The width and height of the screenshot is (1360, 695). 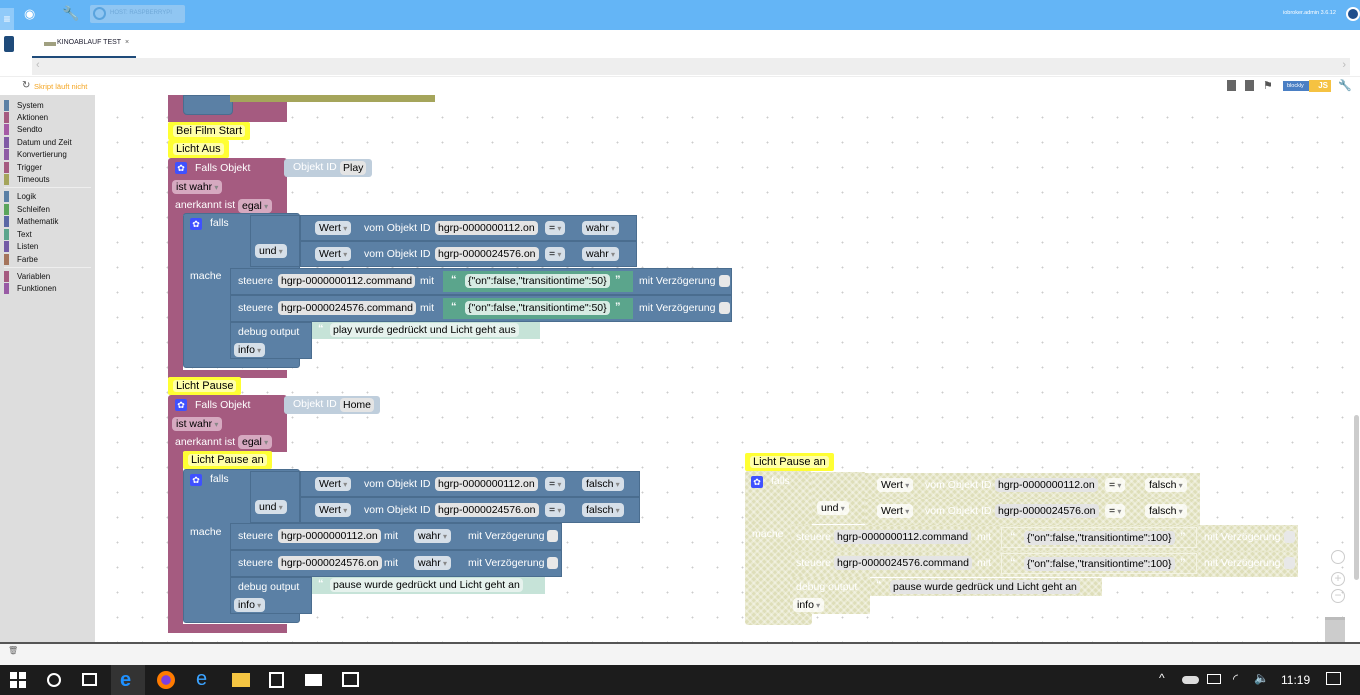 What do you see at coordinates (426, 330) in the screenshot?
I see `text-block: “ play wurde gedrückt und Licht geht aus` at bounding box center [426, 330].